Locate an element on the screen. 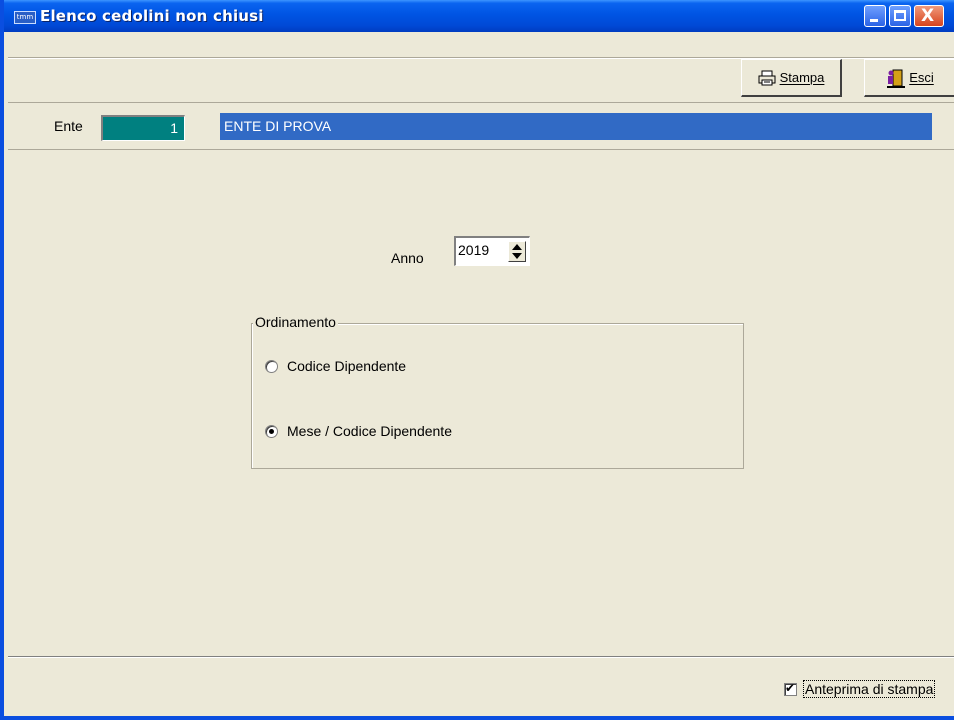 The height and width of the screenshot is (720, 954). ente-name-field: ENTE DI PROVA is located at coordinates (576, 126).